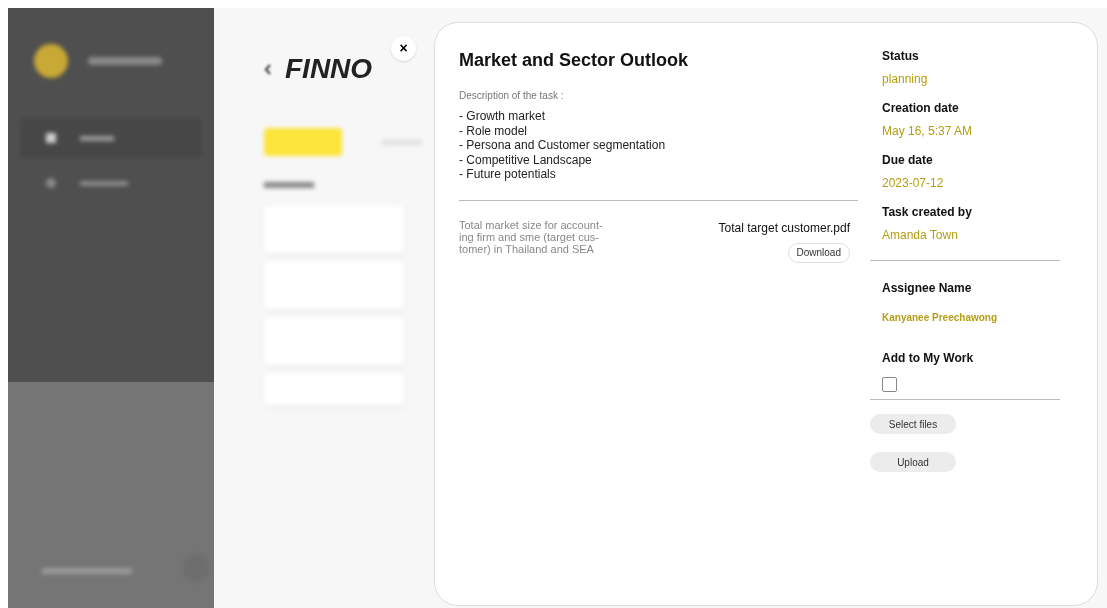  I want to click on attachment-description: Total market size for account-ing firm and sme (target cus-tomer) in Thailand and SEA, so click(531, 237).